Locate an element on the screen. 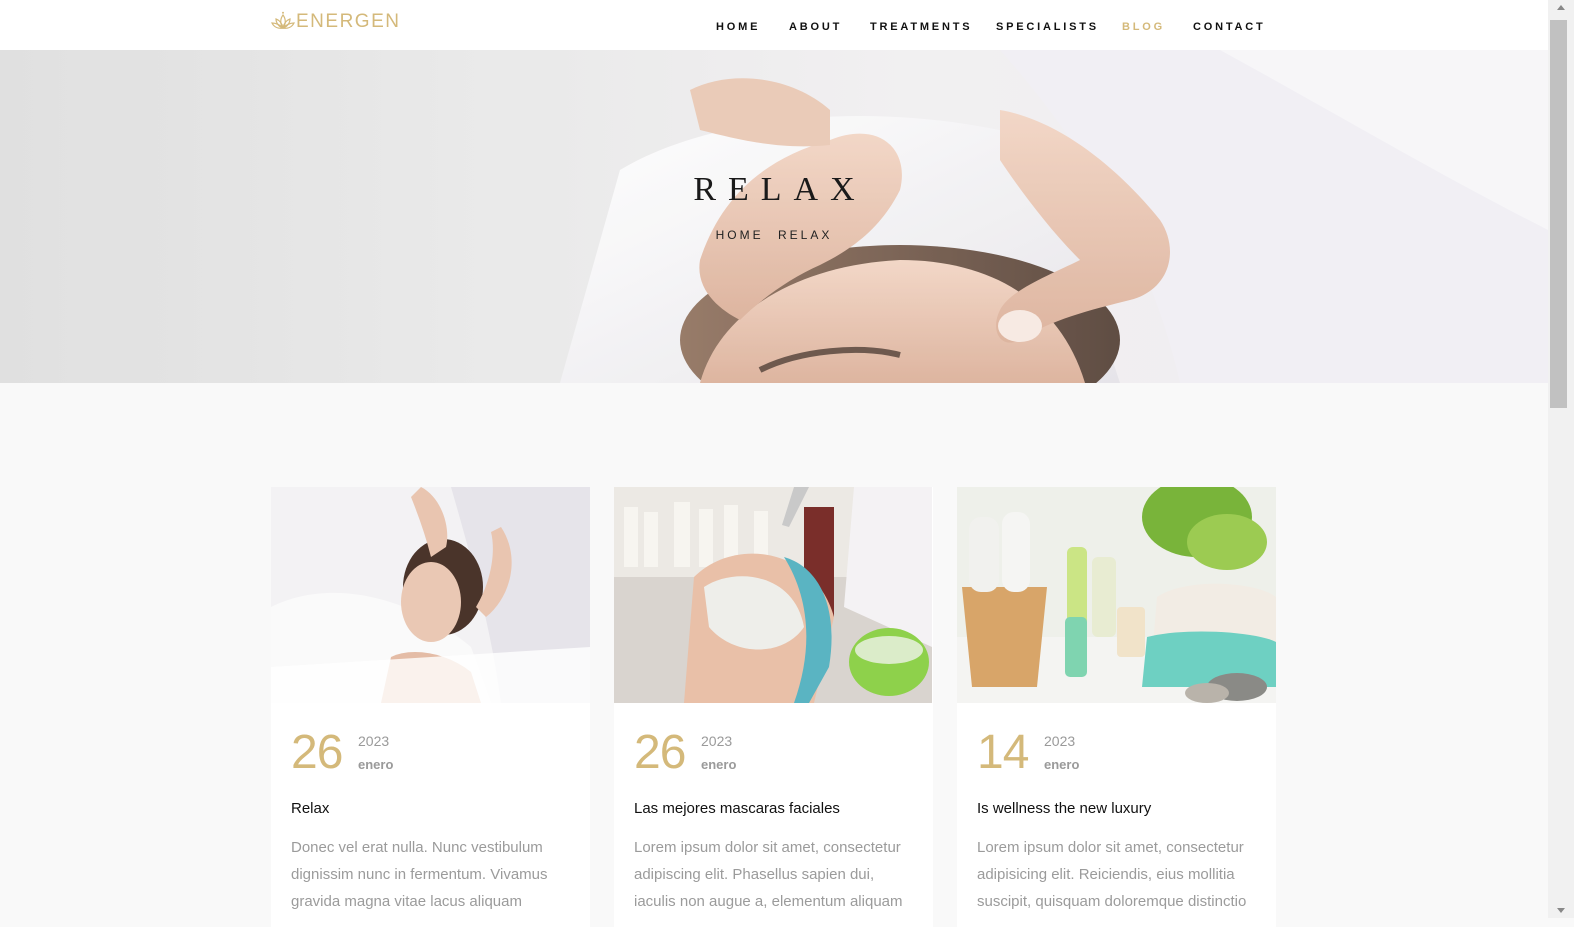 This screenshot has width=1574, height=927. scroll-down-arrow-icon is located at coordinates (1561, 910).